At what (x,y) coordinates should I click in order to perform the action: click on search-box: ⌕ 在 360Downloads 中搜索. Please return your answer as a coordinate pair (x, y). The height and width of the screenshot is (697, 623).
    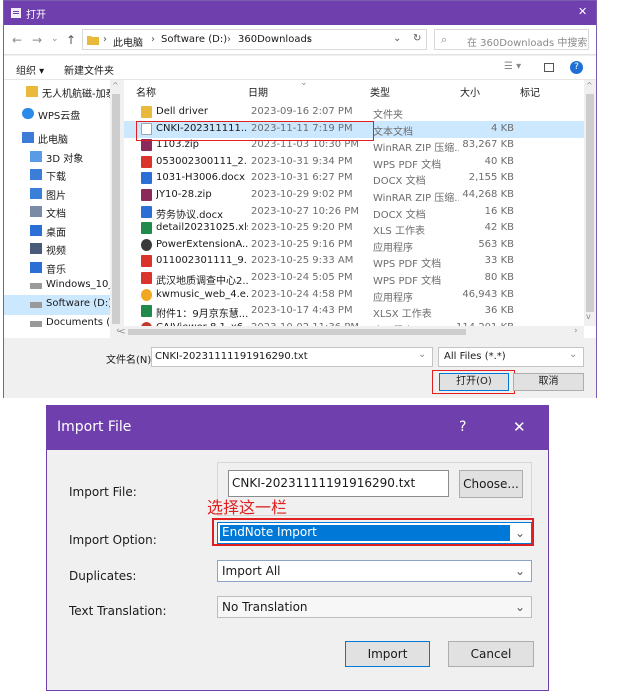
    Looking at the image, I should click on (511, 39).